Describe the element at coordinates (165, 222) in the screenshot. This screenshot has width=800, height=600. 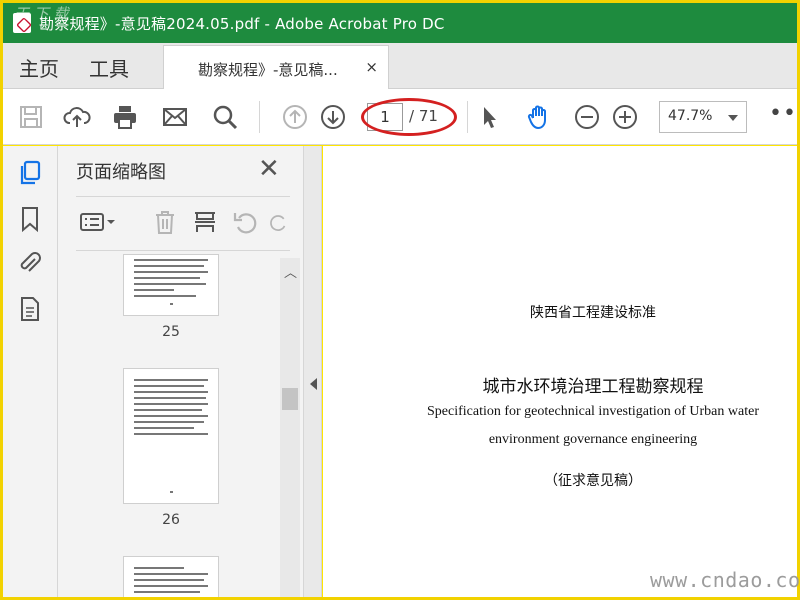
I see `delete-icon` at that location.